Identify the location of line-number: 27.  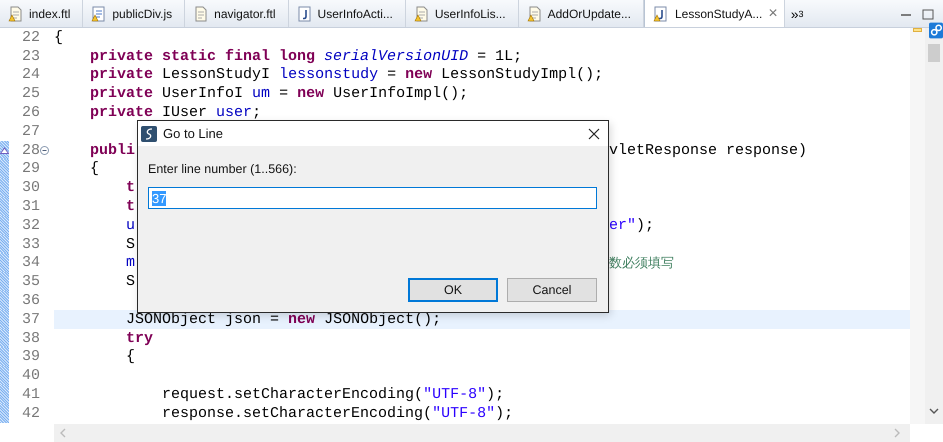
(30, 131).